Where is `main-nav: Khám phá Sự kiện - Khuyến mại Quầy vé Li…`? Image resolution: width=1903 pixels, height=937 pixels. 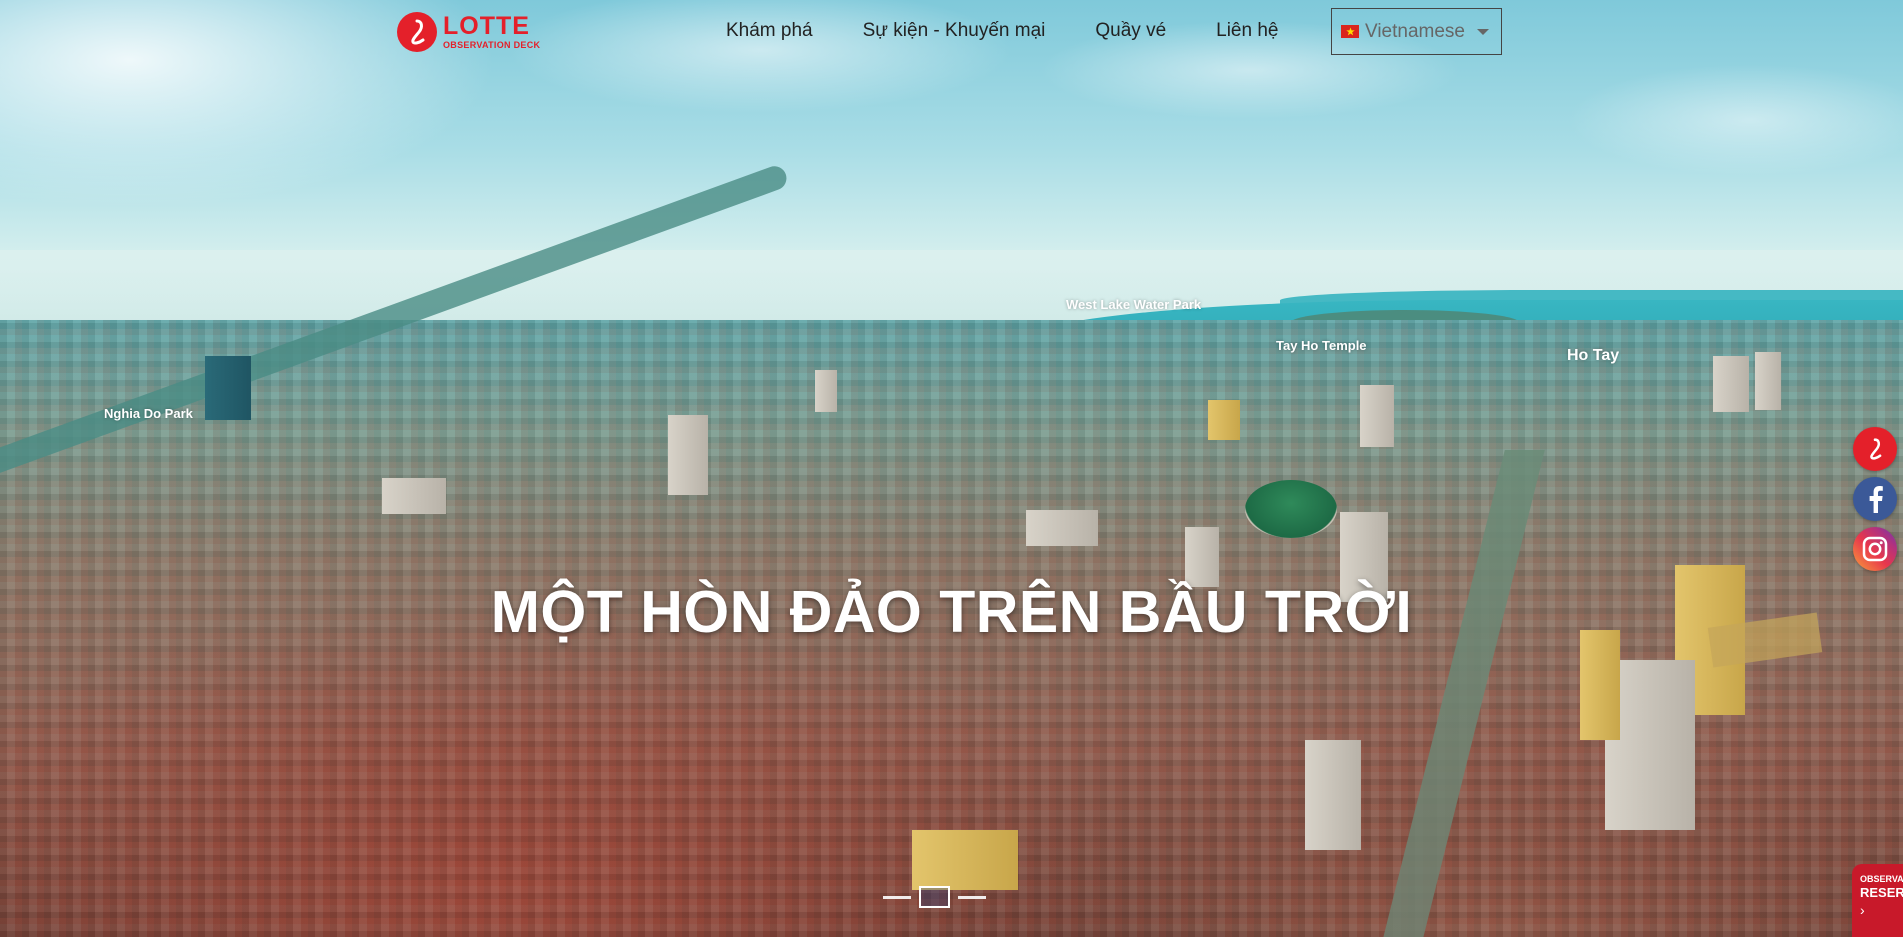 main-nav: Khám phá Sự kiện - Khuyến mại Quầy vé Li… is located at coordinates (1002, 31).